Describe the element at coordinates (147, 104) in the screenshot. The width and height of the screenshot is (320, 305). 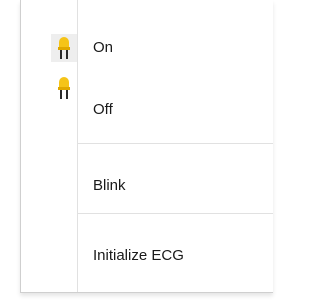
I see `menu-item-off: Off` at that location.